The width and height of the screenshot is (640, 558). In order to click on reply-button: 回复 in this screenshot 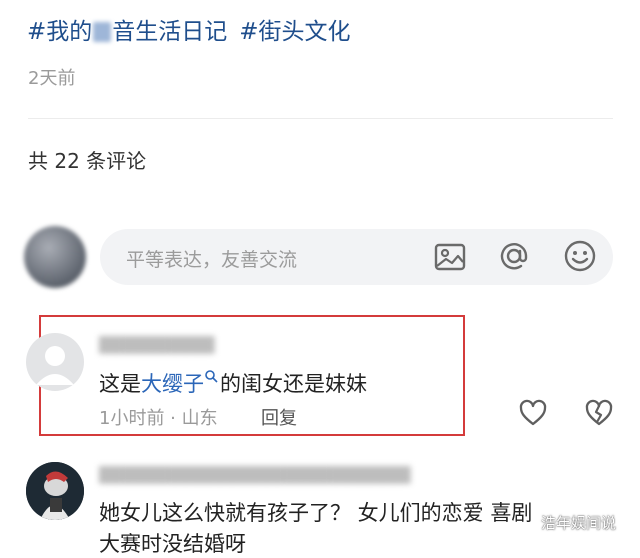, I will do `click(279, 417)`.